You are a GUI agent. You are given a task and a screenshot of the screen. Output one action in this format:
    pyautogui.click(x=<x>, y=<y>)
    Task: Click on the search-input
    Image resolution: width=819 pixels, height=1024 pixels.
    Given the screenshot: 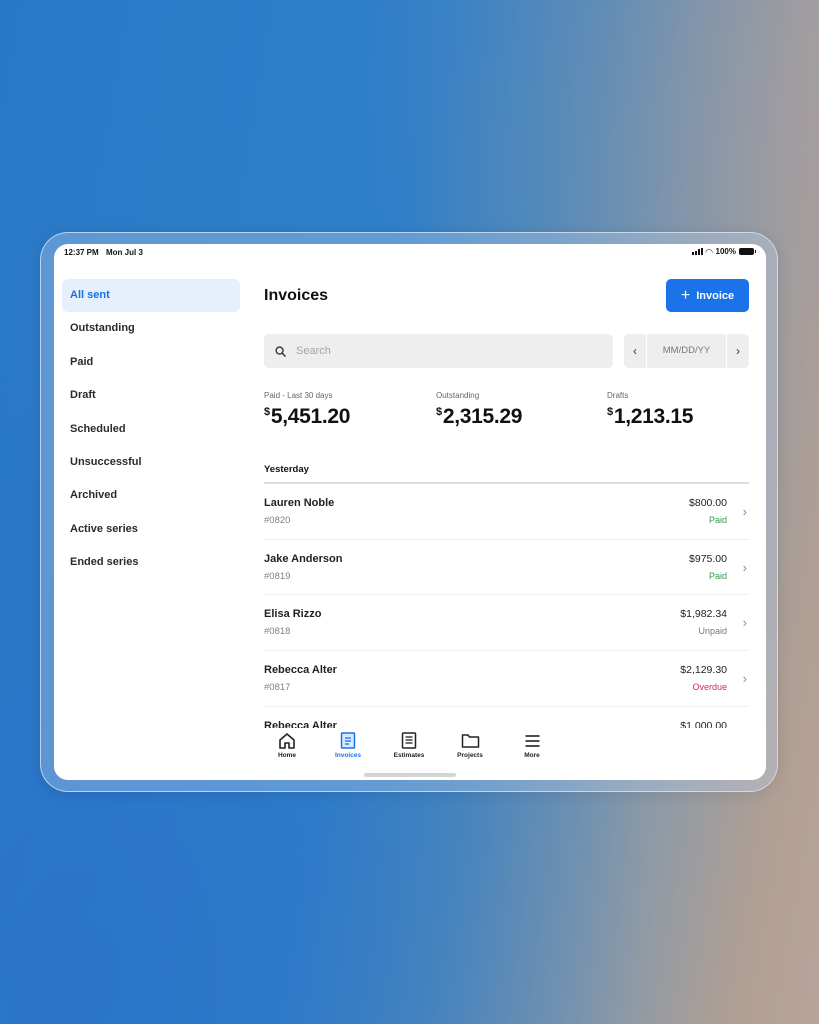 What is the action you would take?
    pyautogui.click(x=436, y=351)
    